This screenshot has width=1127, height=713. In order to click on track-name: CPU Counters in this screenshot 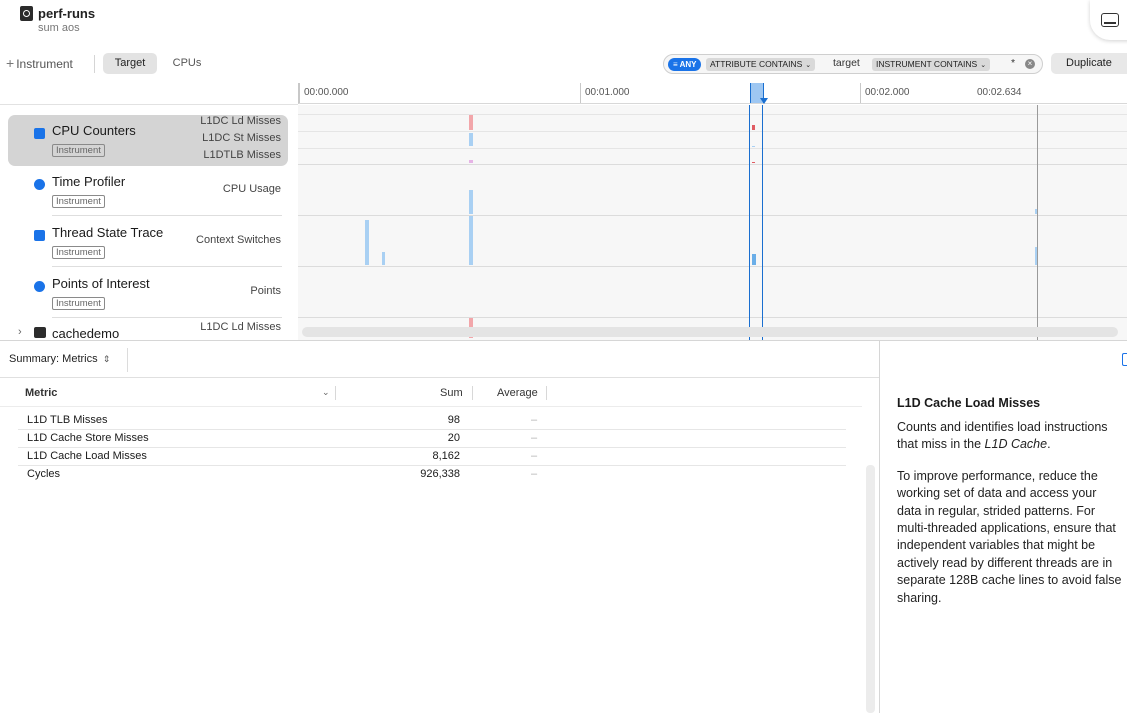, I will do `click(94, 130)`.